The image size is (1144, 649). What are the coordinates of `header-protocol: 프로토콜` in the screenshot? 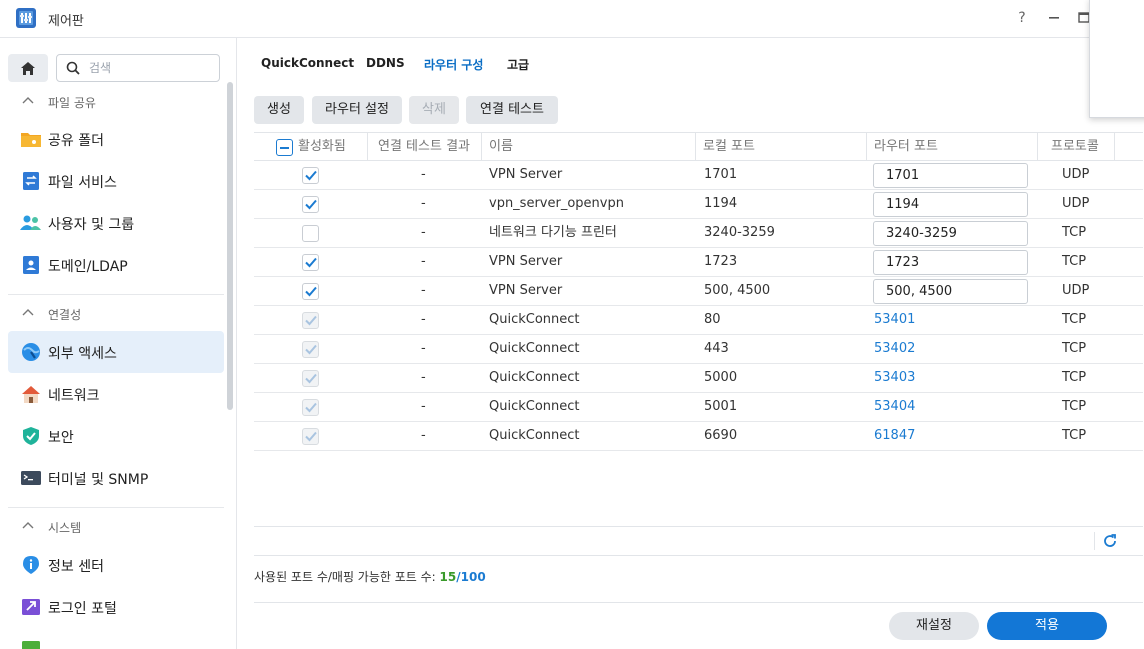 It's located at (1075, 147).